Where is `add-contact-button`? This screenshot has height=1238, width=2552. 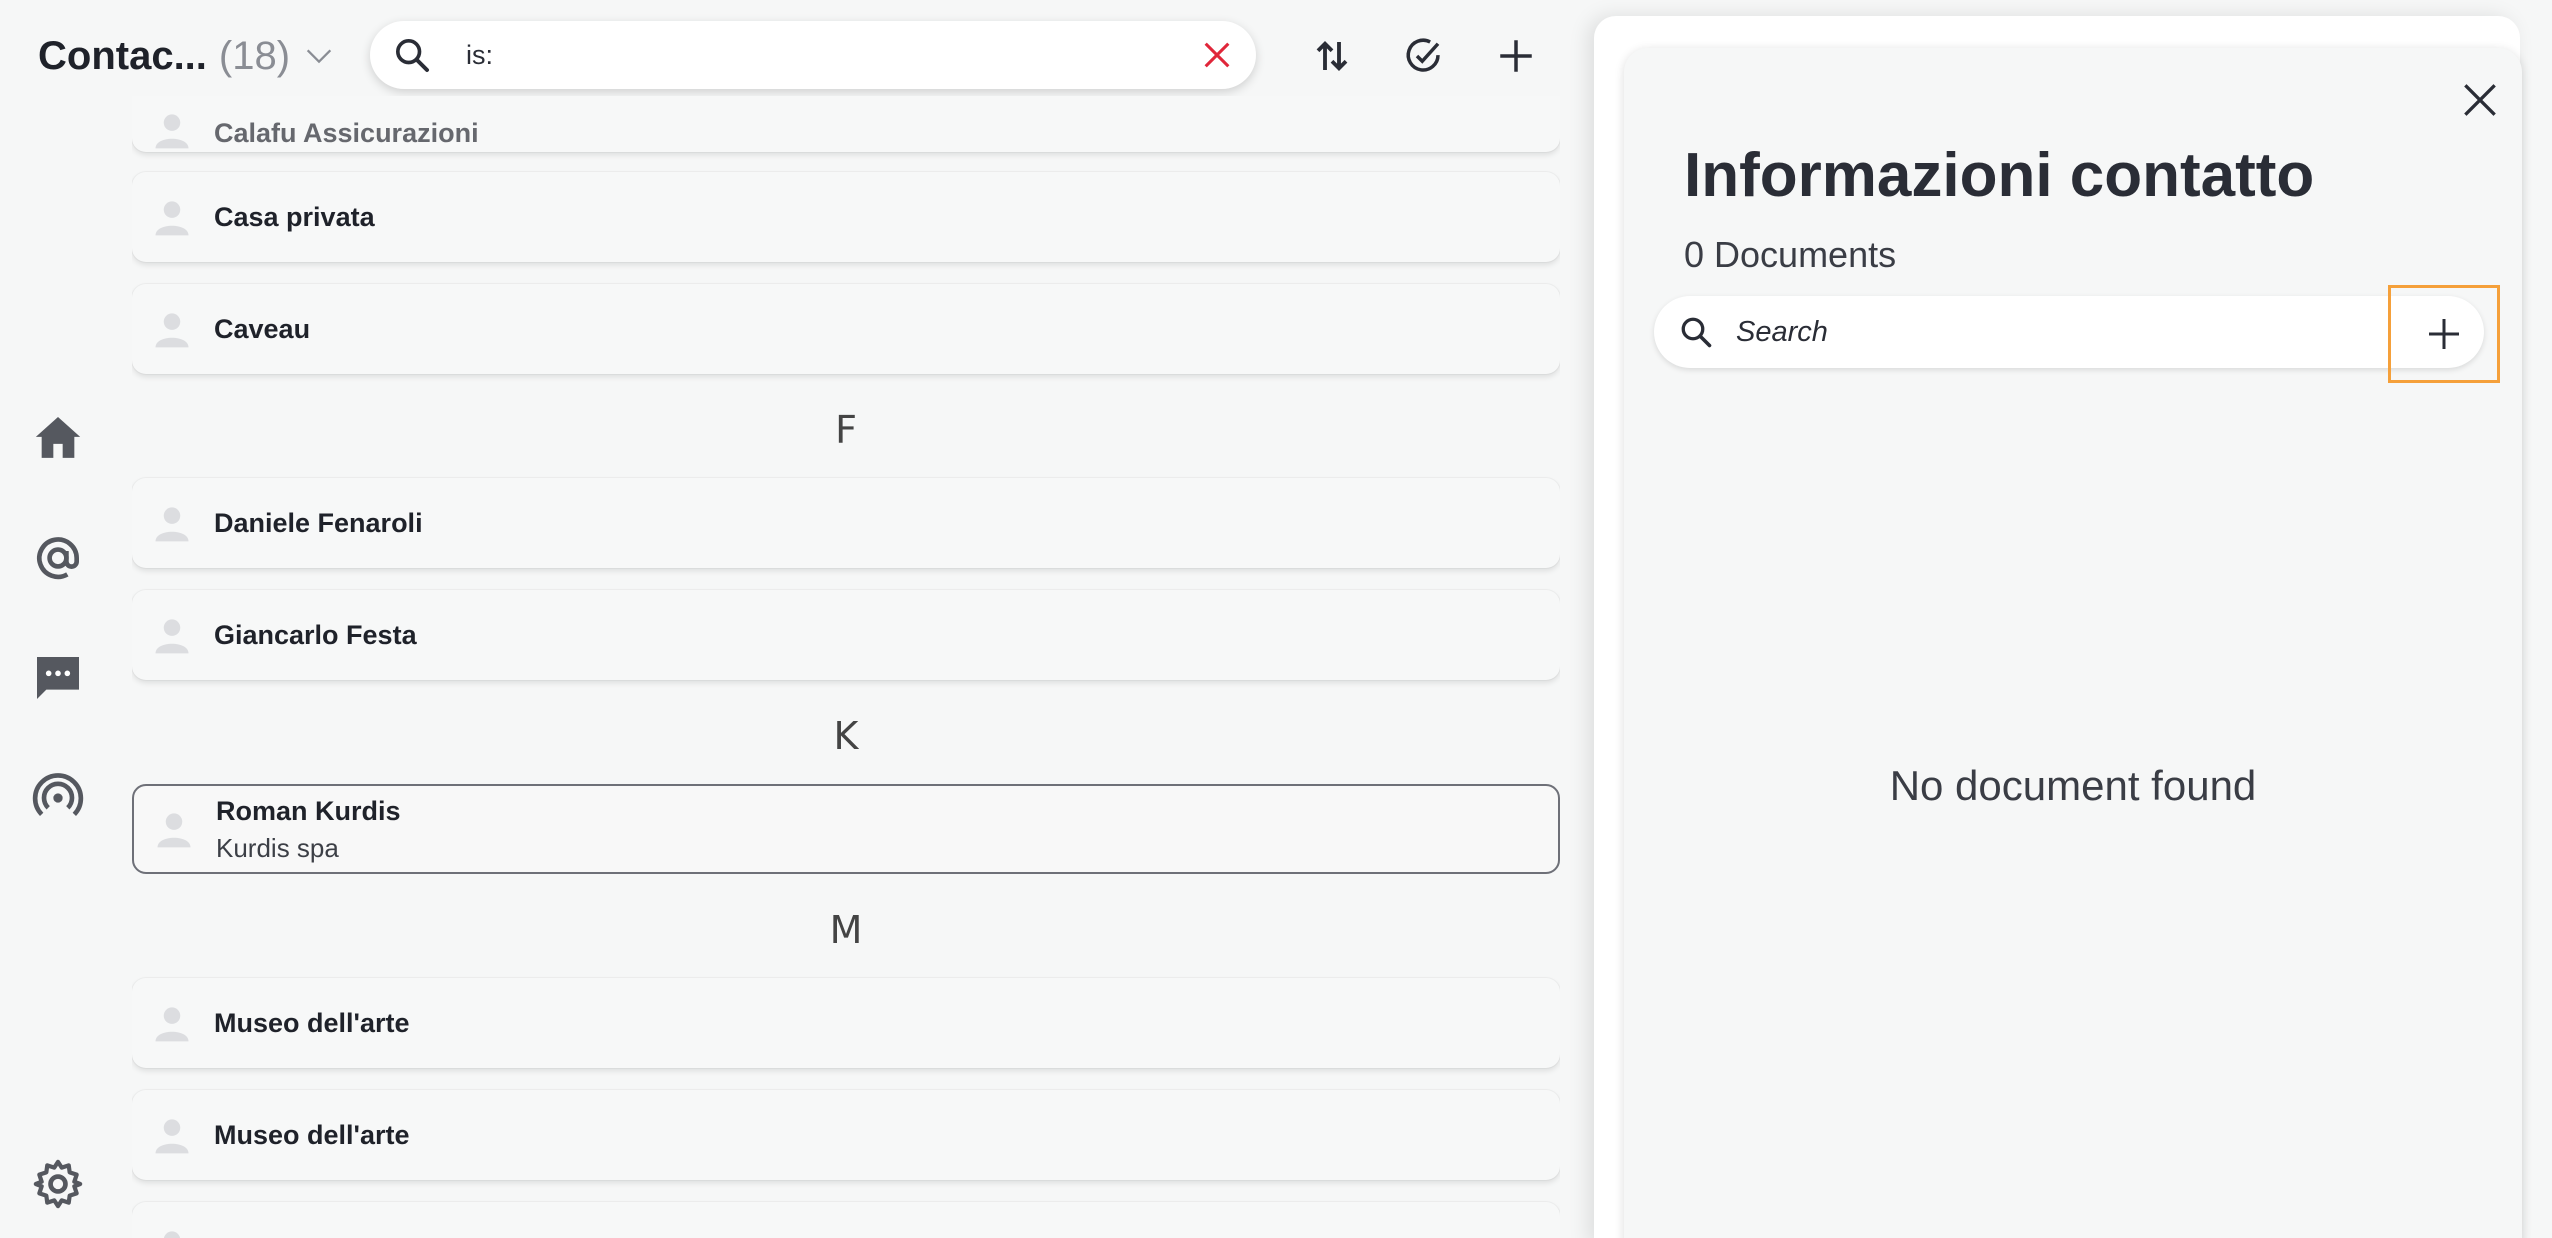
add-contact-button is located at coordinates (1516, 56).